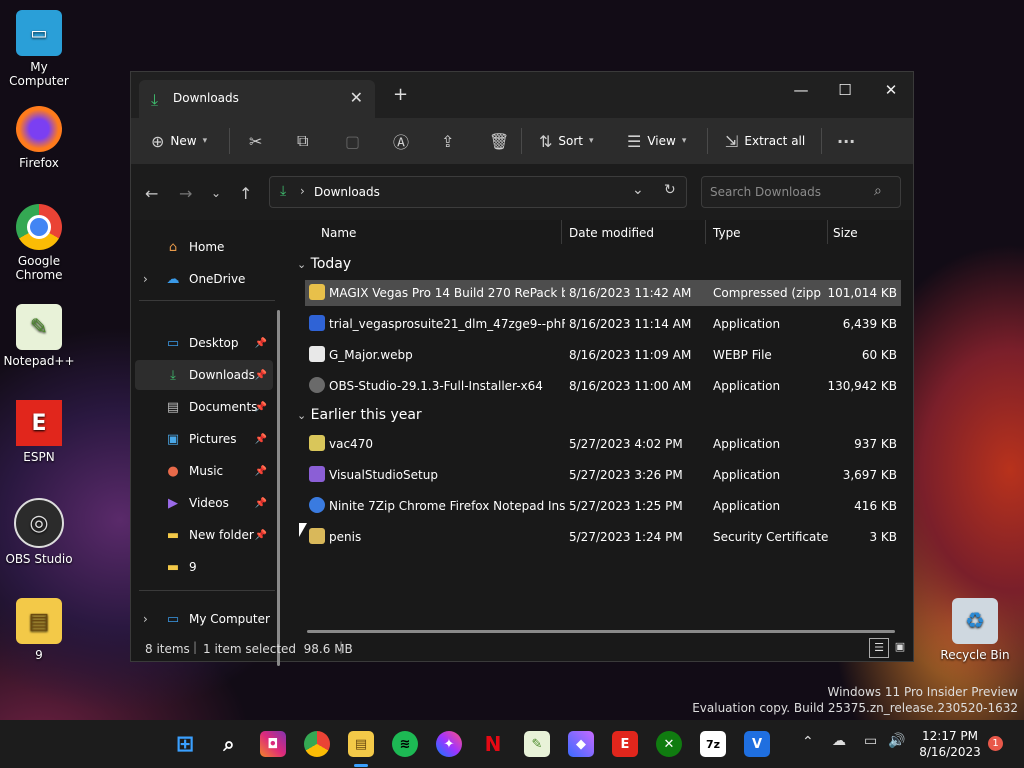 This screenshot has height=768, width=1024. What do you see at coordinates (185, 193) in the screenshot?
I see `forward-button: →` at bounding box center [185, 193].